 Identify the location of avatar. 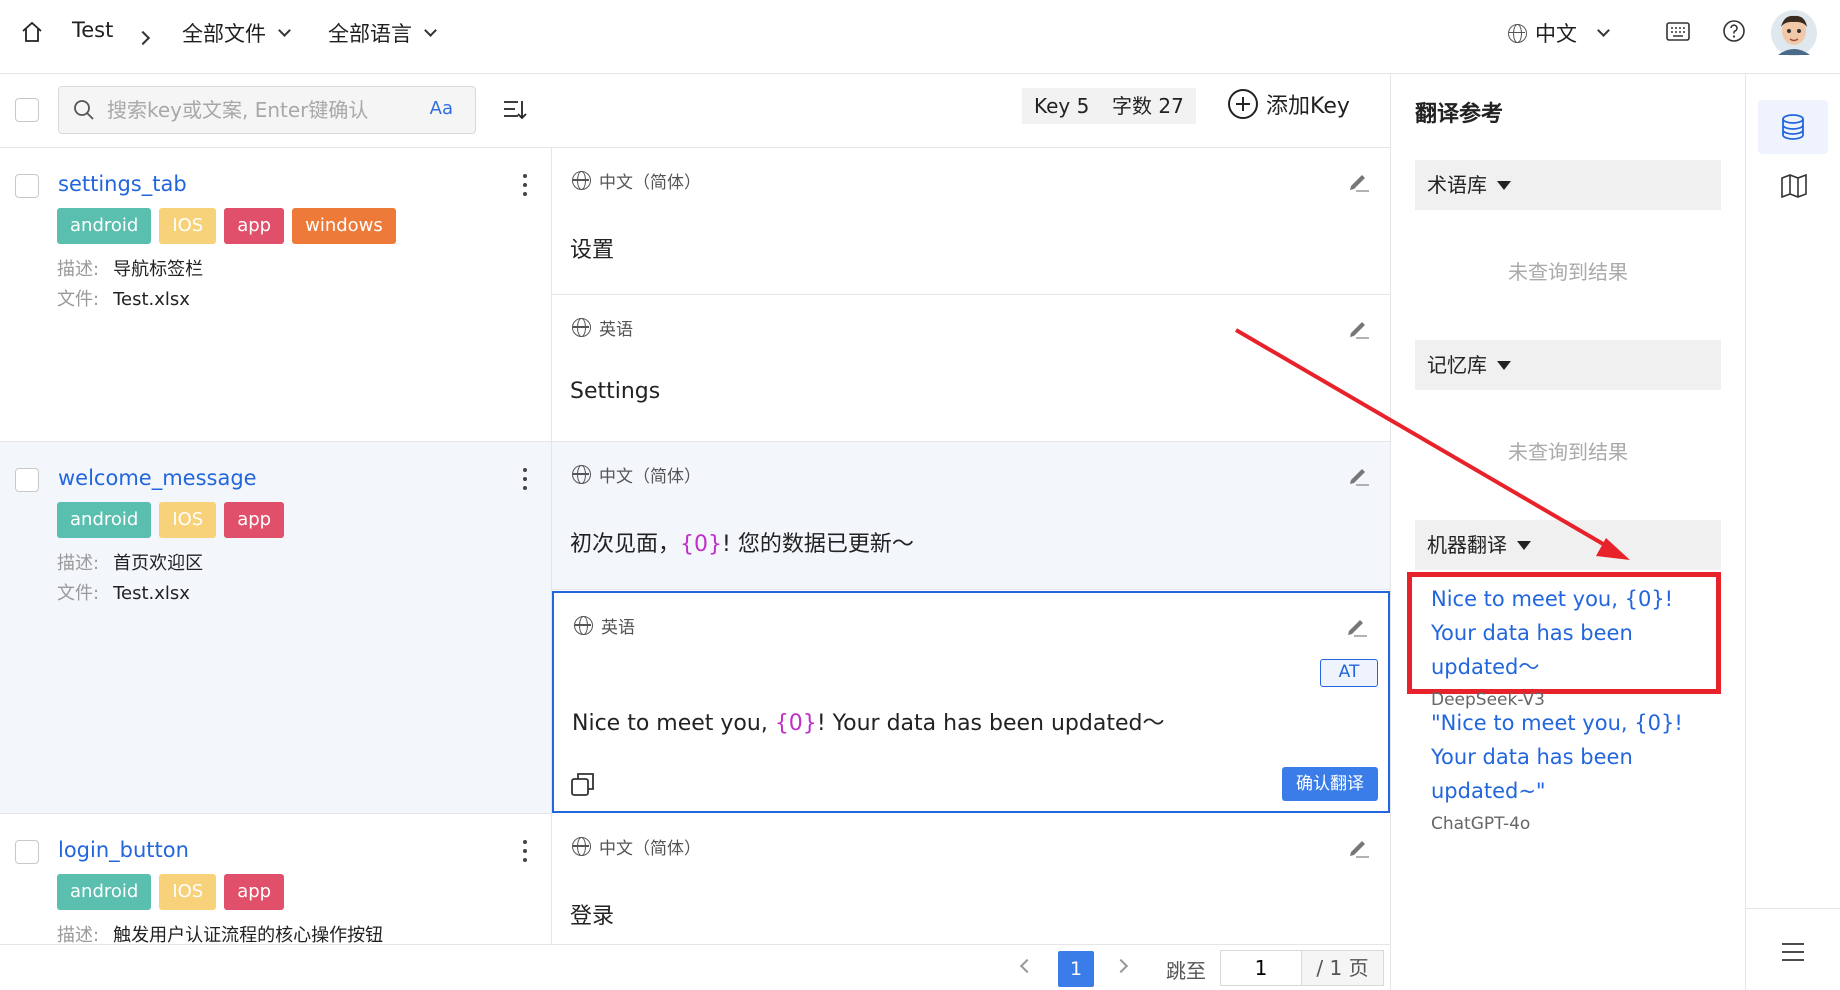
(1794, 33).